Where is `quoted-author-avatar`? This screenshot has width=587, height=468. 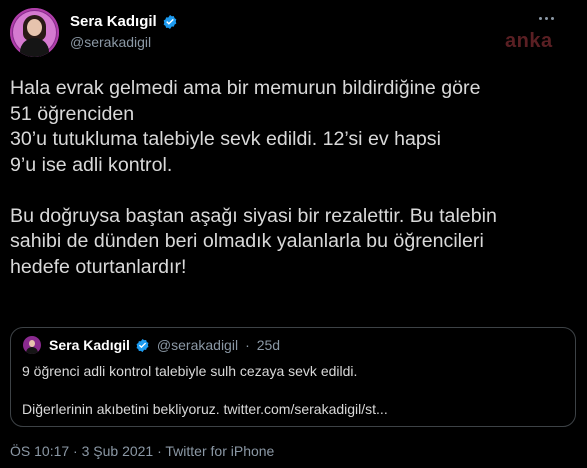
quoted-author-avatar is located at coordinates (32, 345).